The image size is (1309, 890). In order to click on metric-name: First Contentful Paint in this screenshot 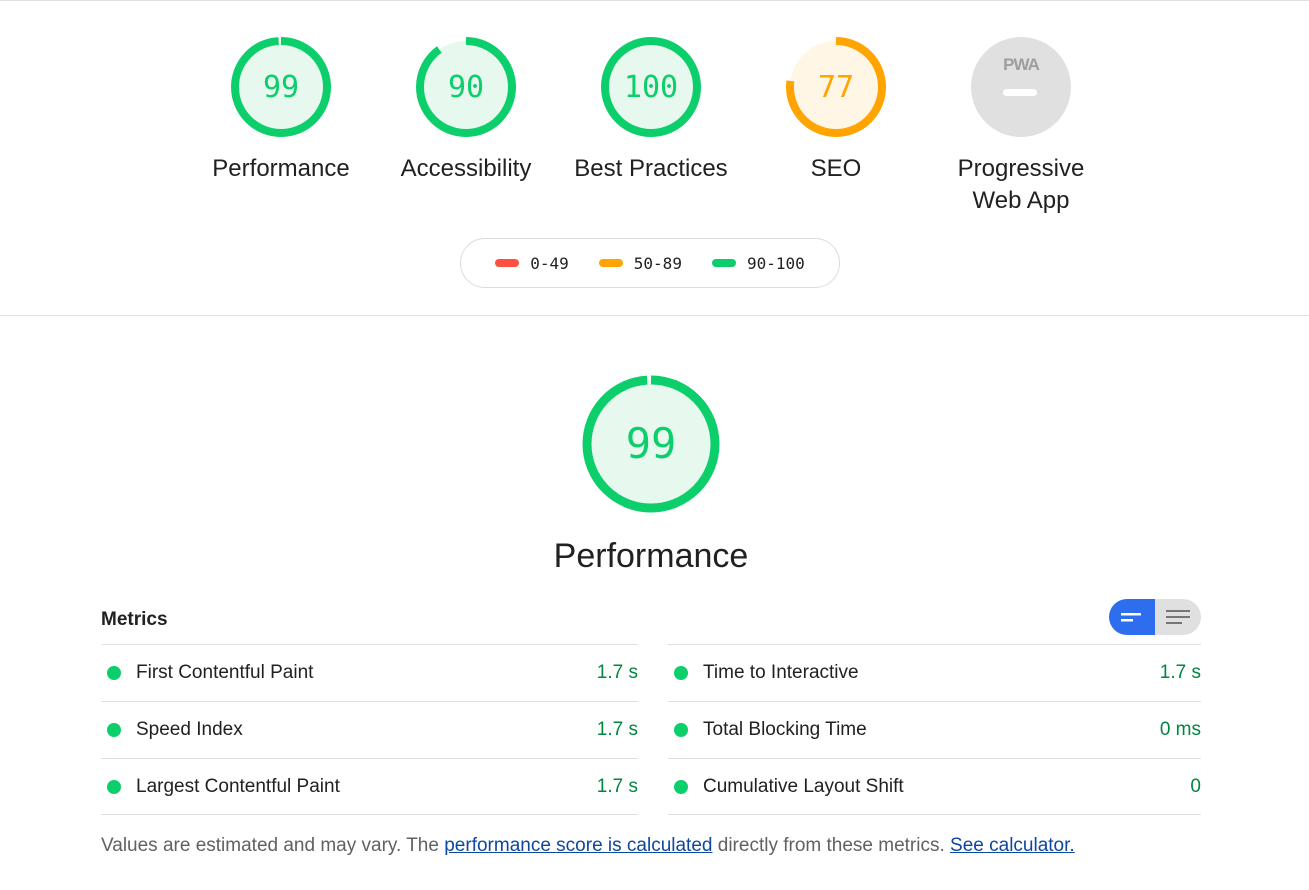, I will do `click(225, 672)`.